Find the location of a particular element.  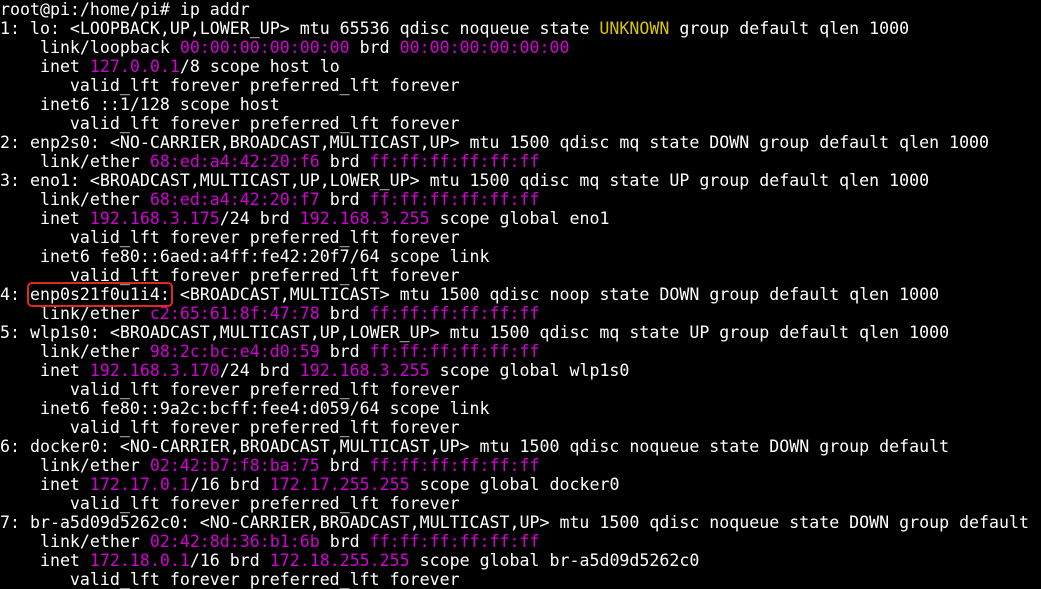

ip-address: 192.168.3.175 is located at coordinates (154, 218).